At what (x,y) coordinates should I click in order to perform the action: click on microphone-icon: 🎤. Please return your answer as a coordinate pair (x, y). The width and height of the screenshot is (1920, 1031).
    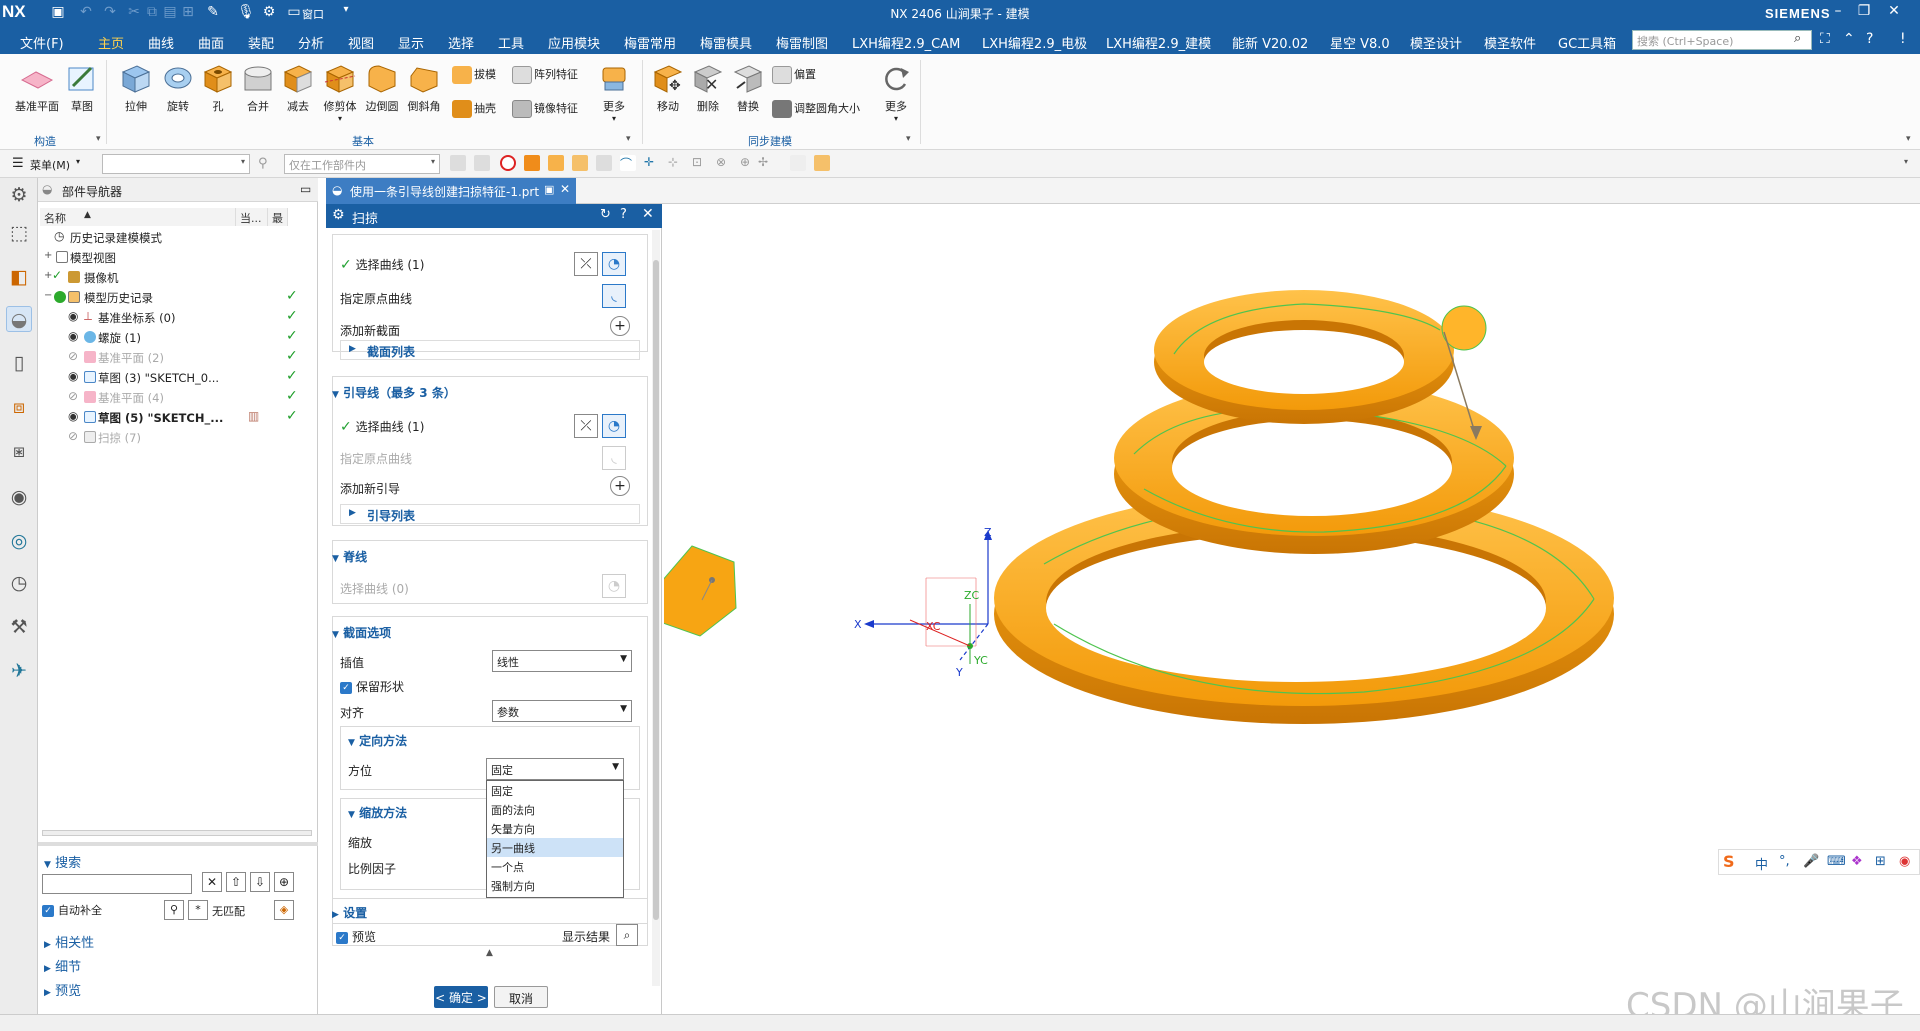
    Looking at the image, I should click on (1811, 861).